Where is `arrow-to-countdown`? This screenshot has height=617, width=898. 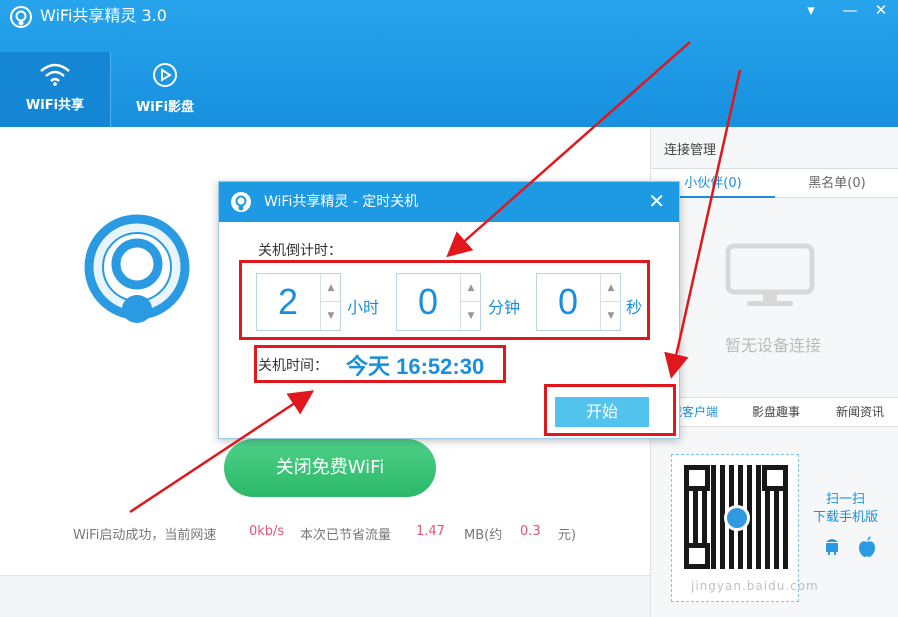 arrow-to-countdown is located at coordinates (568, 149).